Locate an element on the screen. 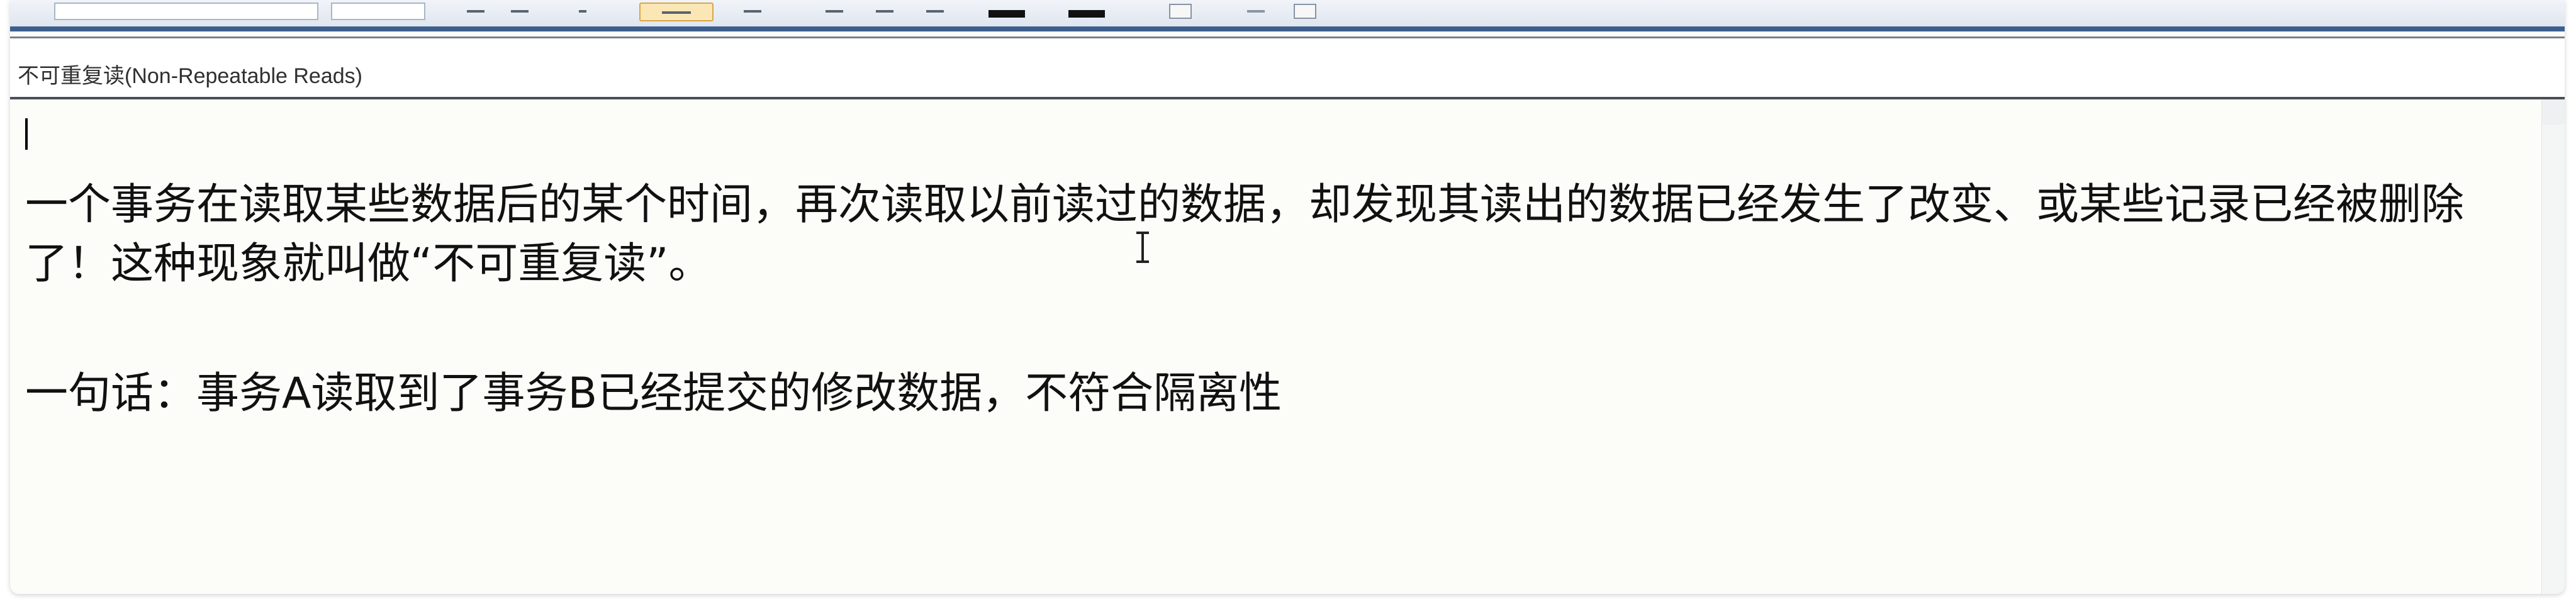 Image resolution: width=2576 pixels, height=604 pixels. font-name-field is located at coordinates (186, 11).